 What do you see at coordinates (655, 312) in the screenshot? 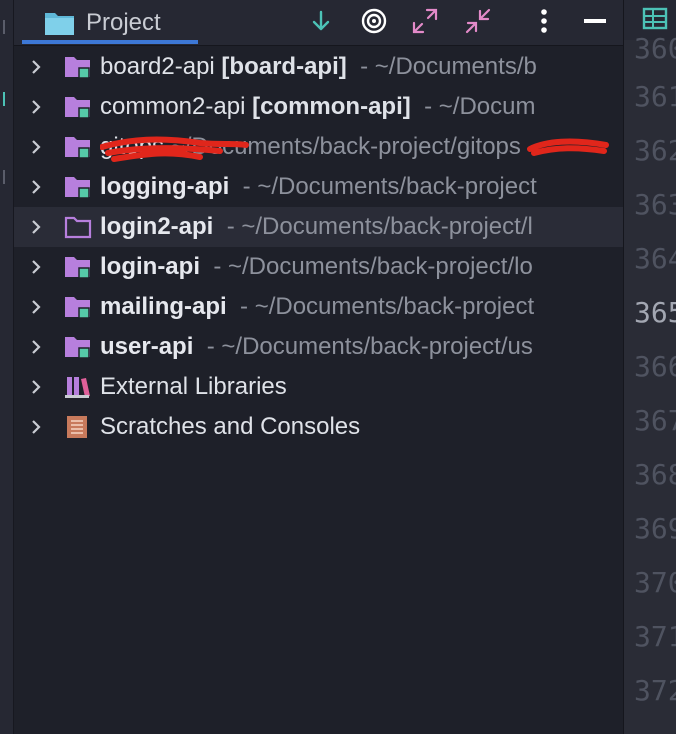
I see `current-line-number: 365` at bounding box center [655, 312].